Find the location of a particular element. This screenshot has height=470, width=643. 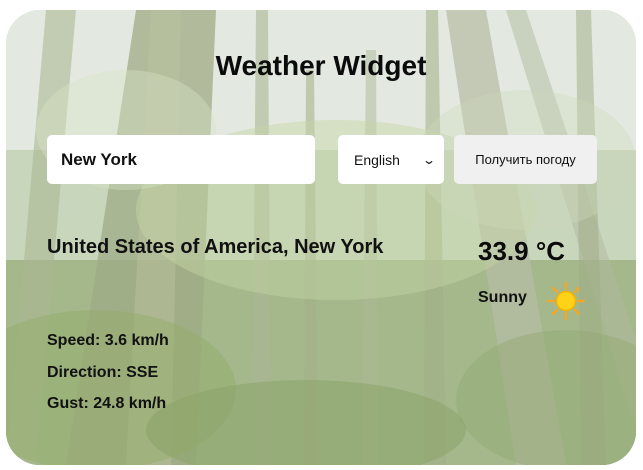

app-title: Weather Widget is located at coordinates (321, 65).